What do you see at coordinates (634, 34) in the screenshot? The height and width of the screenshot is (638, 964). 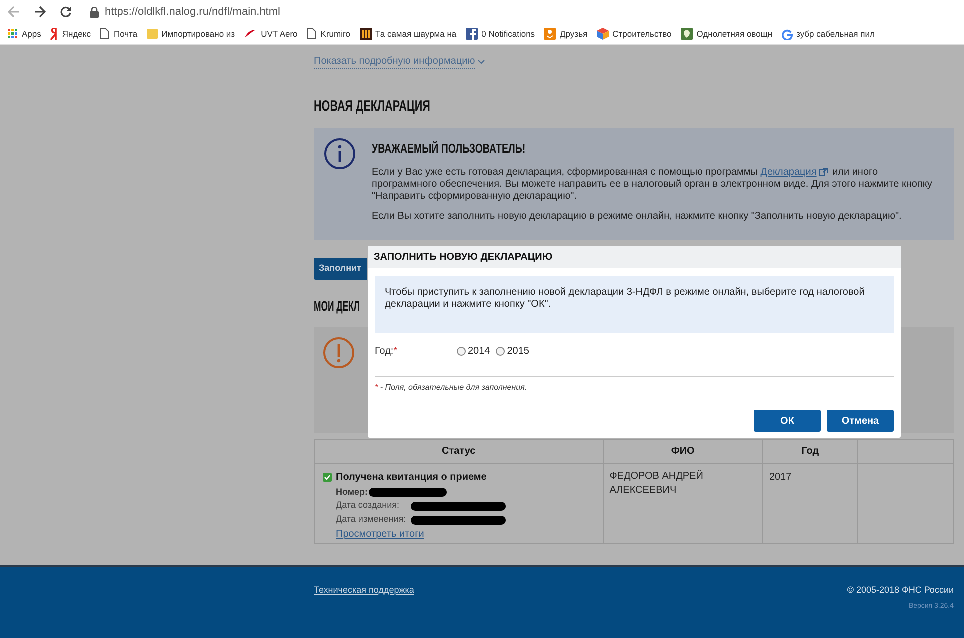 I see `bookmark-item: Строительство` at bounding box center [634, 34].